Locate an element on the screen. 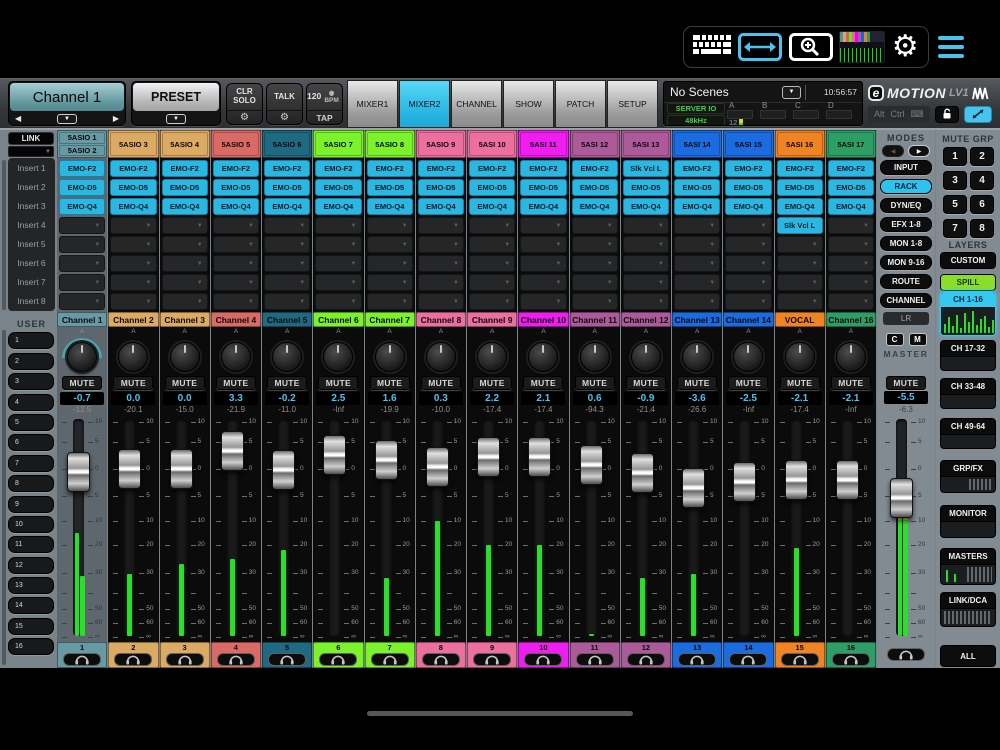  master-fader-area: 10 5 0 5 10 20 30 50 60 ∞ is located at coordinates (906, 528).